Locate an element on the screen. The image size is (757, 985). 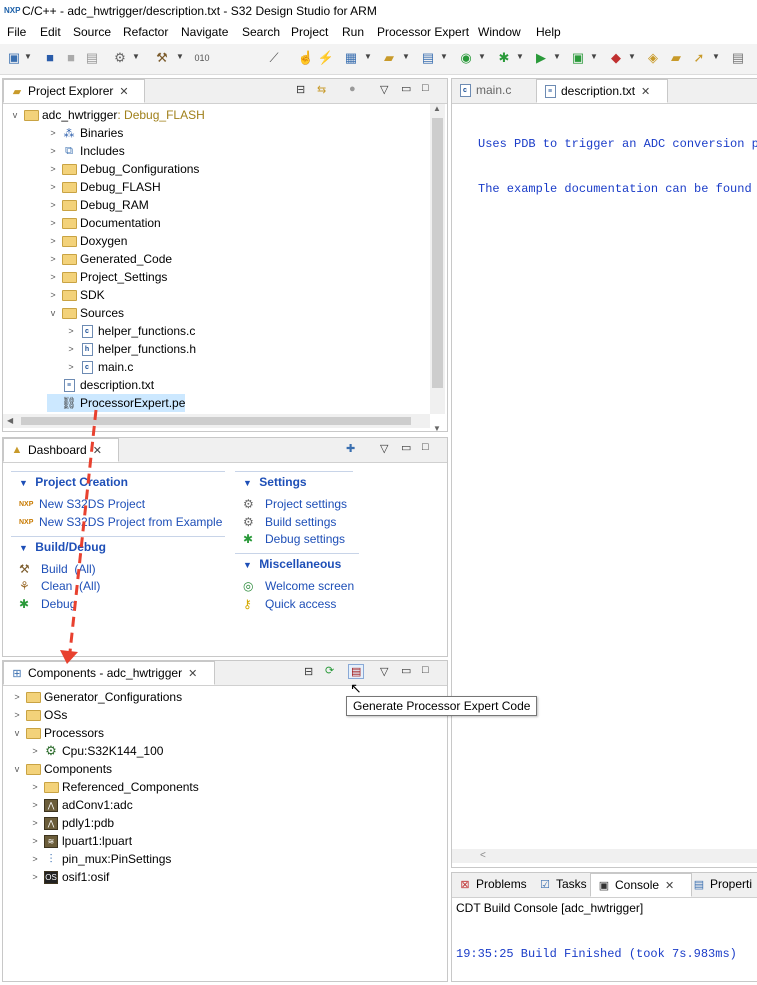
annotation-arrow is located at coordinates (79, 536).